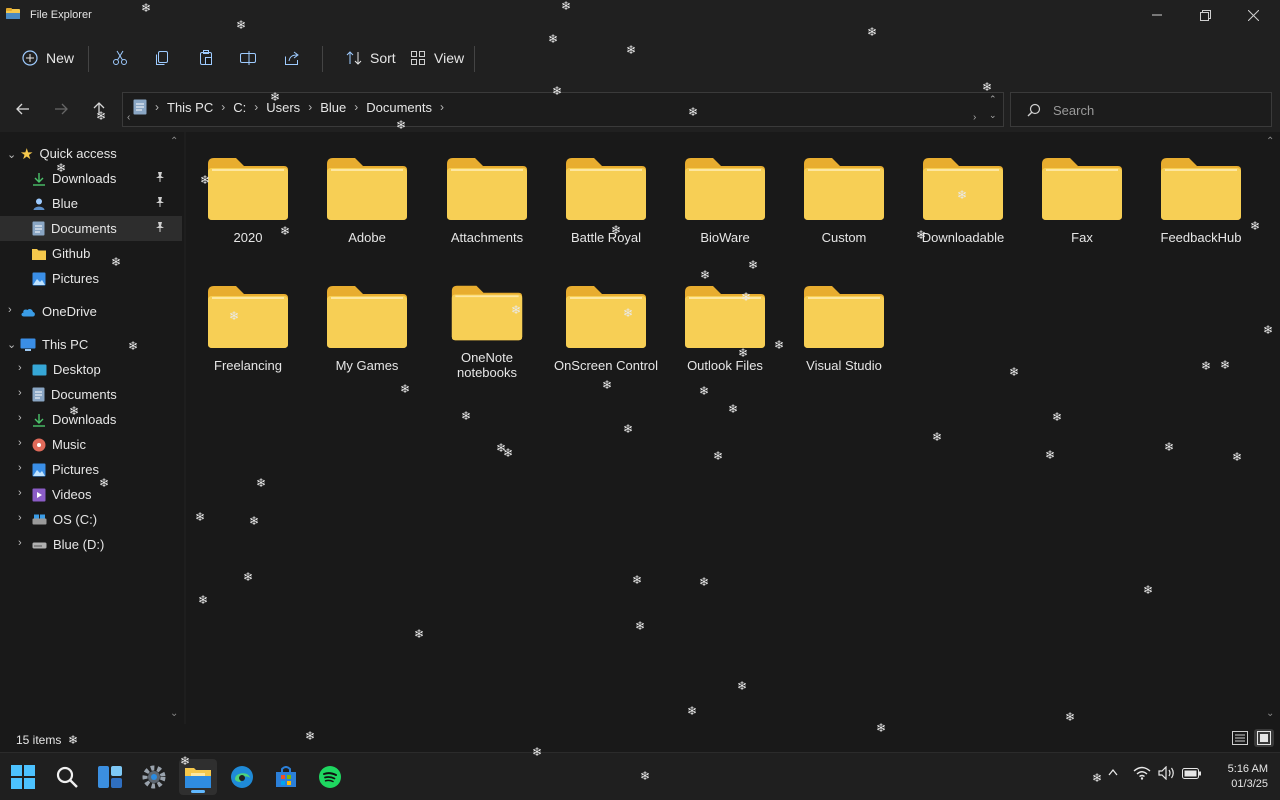 The width and height of the screenshot is (1280, 800). Describe the element at coordinates (993, 115) in the screenshot. I see `history-down-icon: ⌄` at that location.